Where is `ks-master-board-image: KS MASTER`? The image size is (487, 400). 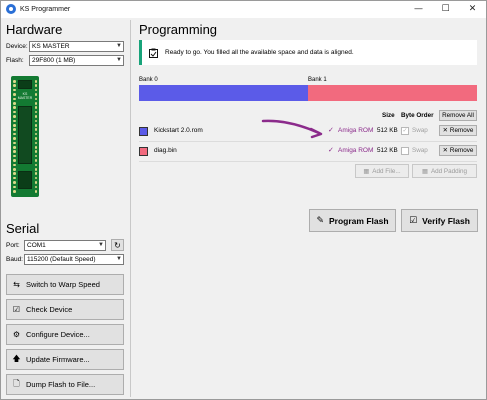 ks-master-board-image: KS MASTER is located at coordinates (25, 136).